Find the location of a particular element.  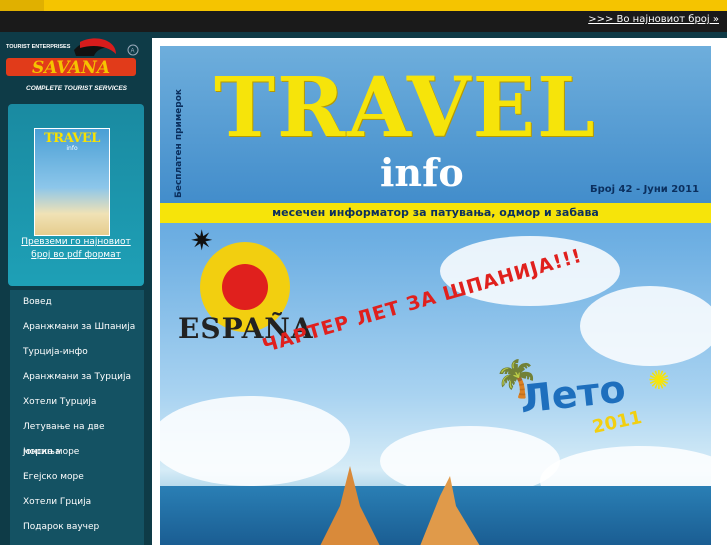

espana-star-icon: ✷ is located at coordinates (202, 240).